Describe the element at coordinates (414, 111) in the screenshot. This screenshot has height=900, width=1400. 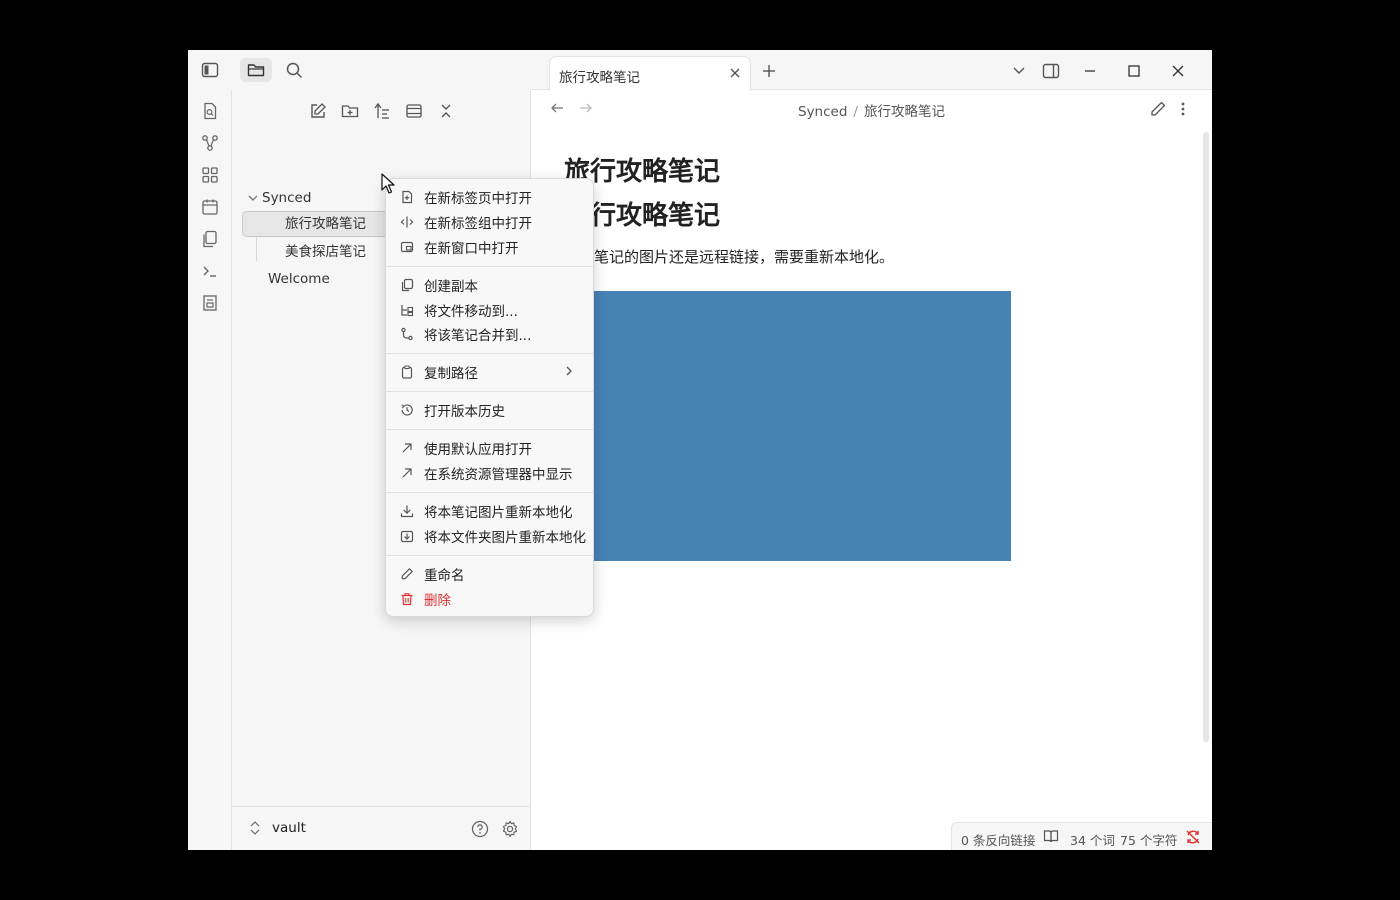
I see `auto-reveal-icon` at that location.